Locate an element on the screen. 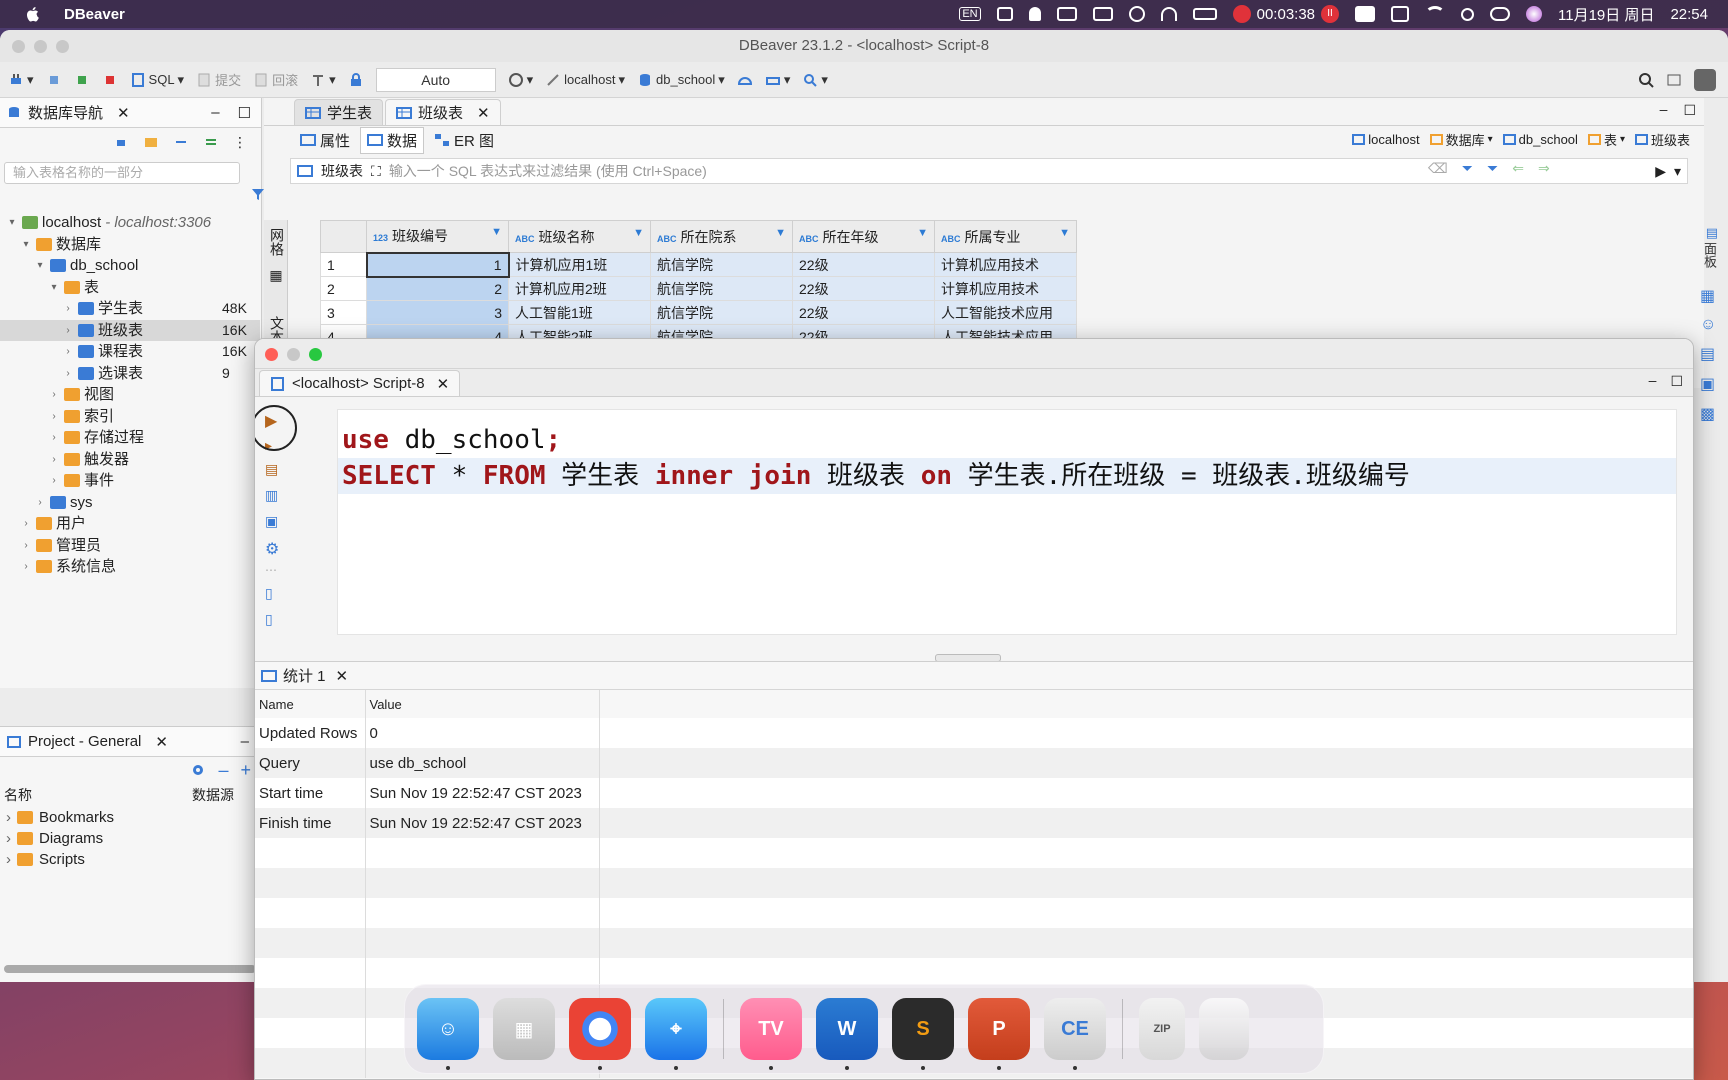 The image size is (1728, 1080). grid-cell: 计算机应用技术 is located at coordinates (1005, 288).